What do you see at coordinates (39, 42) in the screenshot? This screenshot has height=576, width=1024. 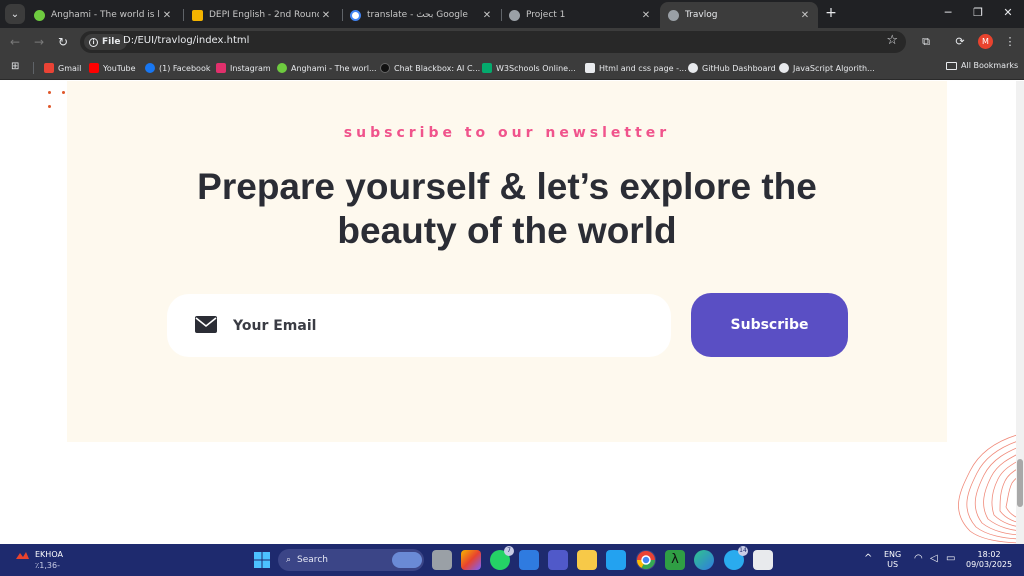 I see `forward-icon: →` at bounding box center [39, 42].